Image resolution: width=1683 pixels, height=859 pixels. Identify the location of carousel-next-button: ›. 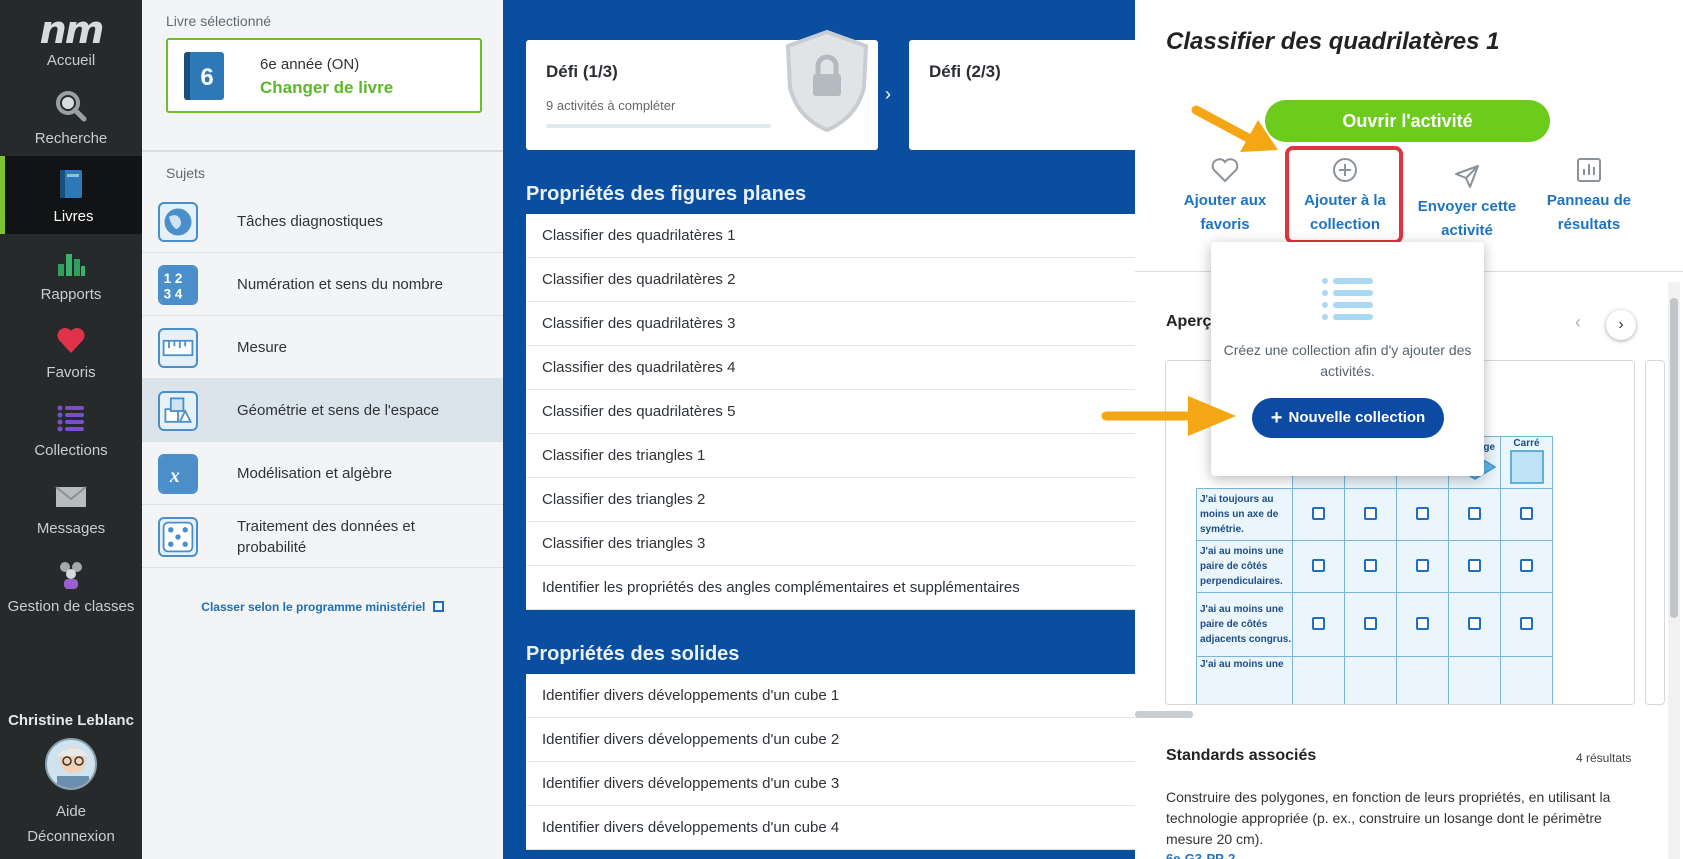
(1621, 325).